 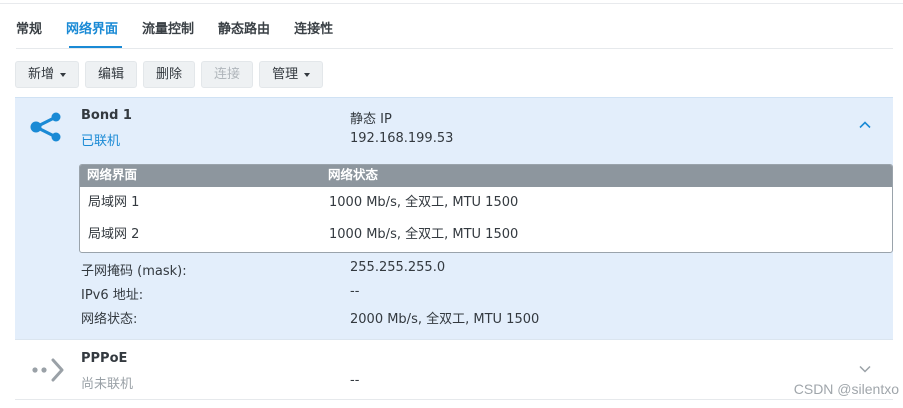 I want to click on delete-button: 删除, so click(x=169, y=74).